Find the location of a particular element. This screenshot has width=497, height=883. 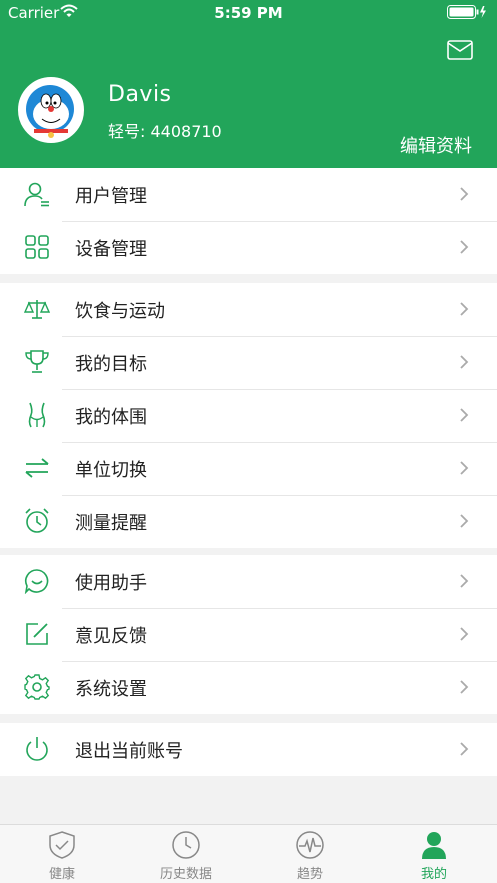

tab-bar: 健康 历史数据 趋势 我的 is located at coordinates (248, 853).